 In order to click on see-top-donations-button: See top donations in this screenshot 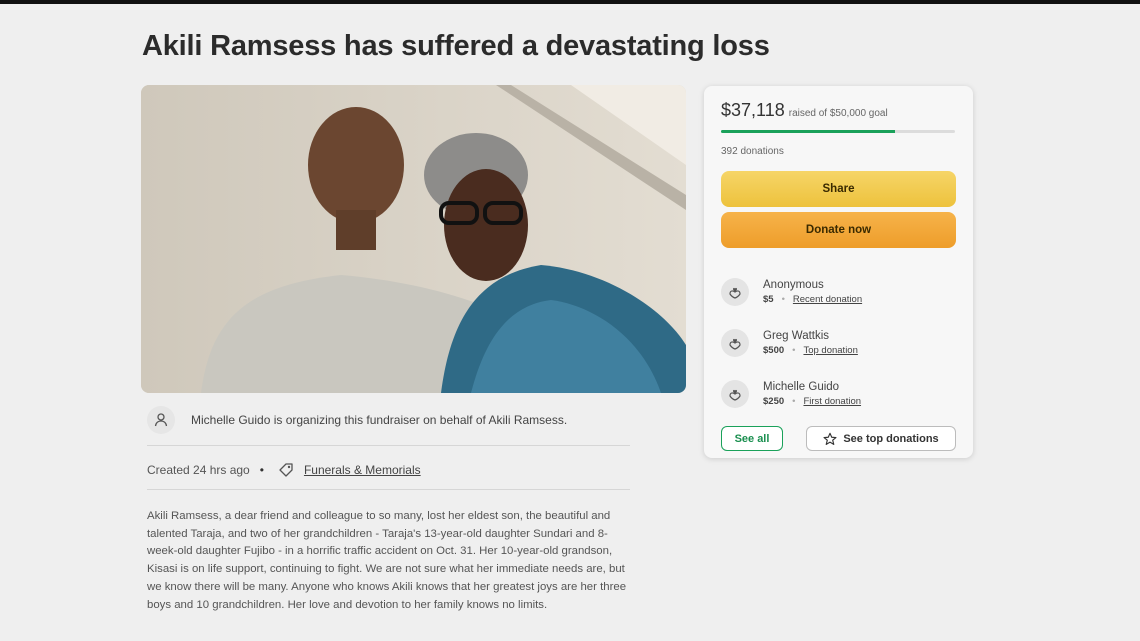, I will do `click(881, 438)`.